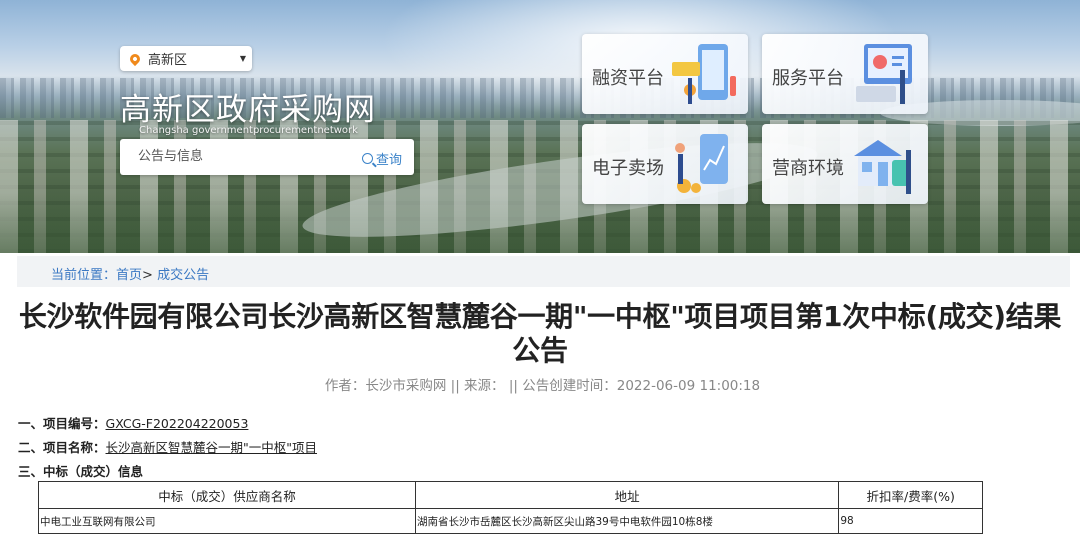 Image resolution: width=1080 pixels, height=543 pixels. Describe the element at coordinates (81, 471) in the screenshot. I see `award-info-heading: 三、中标（成交）信息` at that location.